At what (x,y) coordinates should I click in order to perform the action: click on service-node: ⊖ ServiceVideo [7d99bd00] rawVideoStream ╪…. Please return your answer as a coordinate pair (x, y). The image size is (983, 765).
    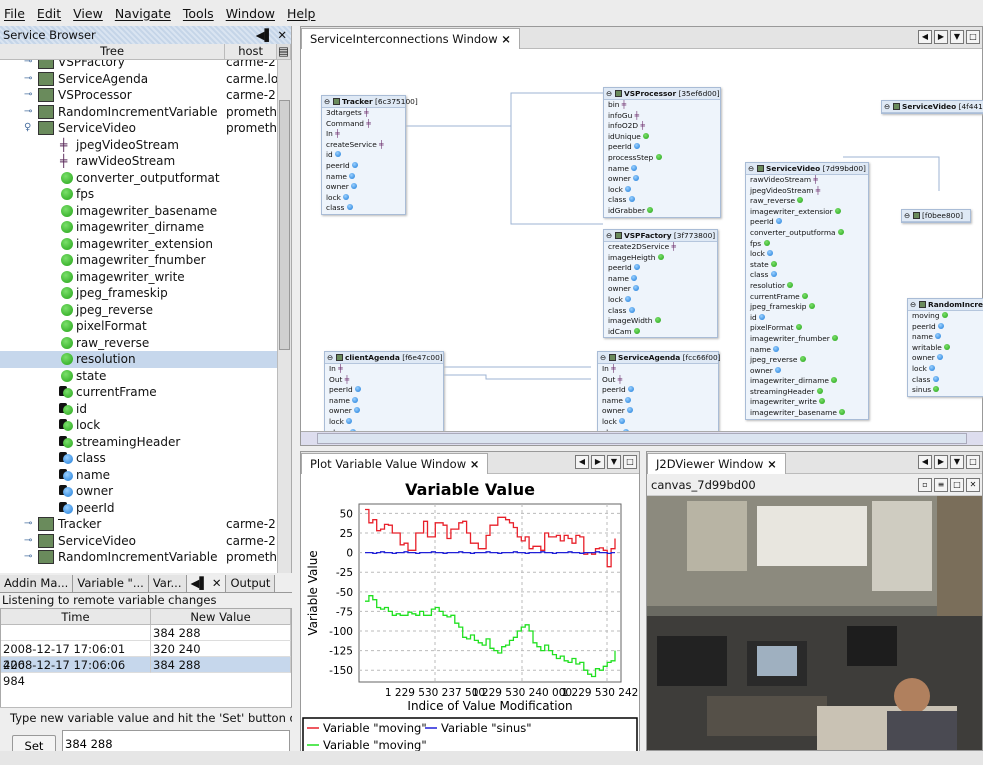
    Looking at the image, I should click on (807, 291).